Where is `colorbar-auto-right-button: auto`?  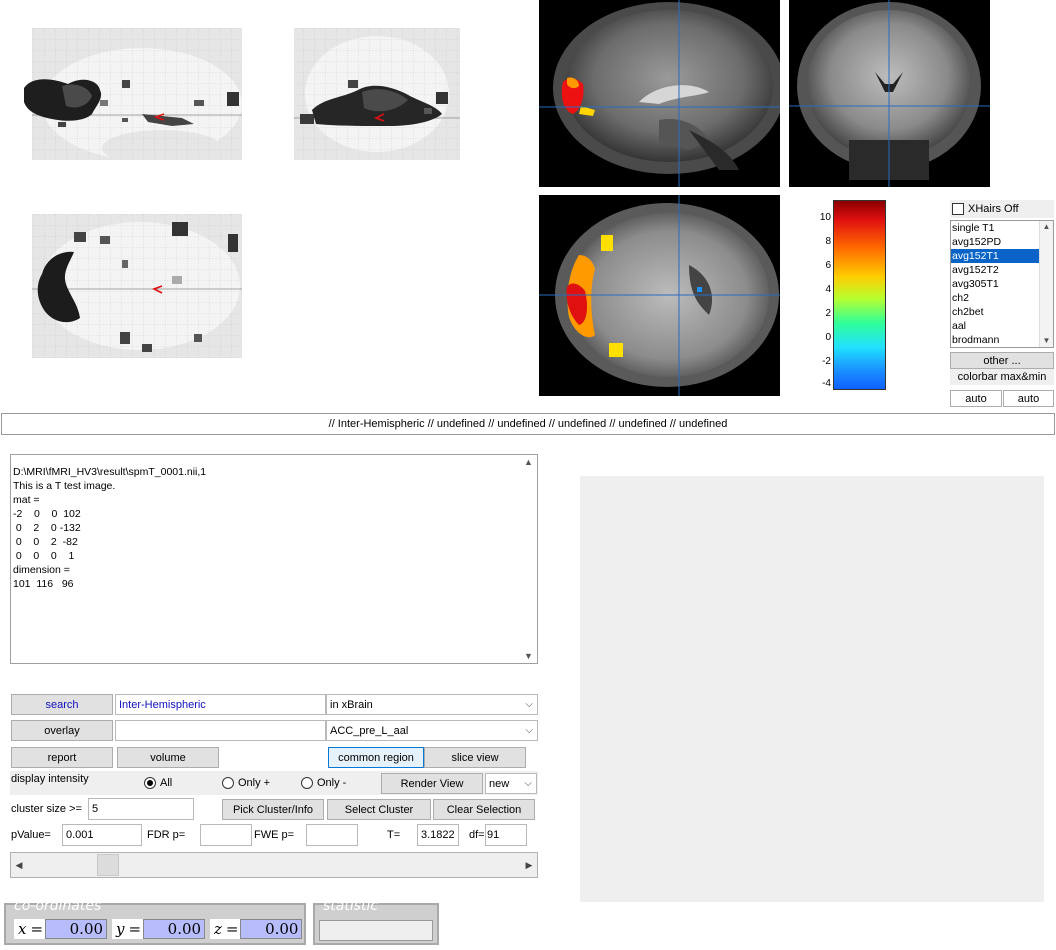 colorbar-auto-right-button: auto is located at coordinates (1028, 398).